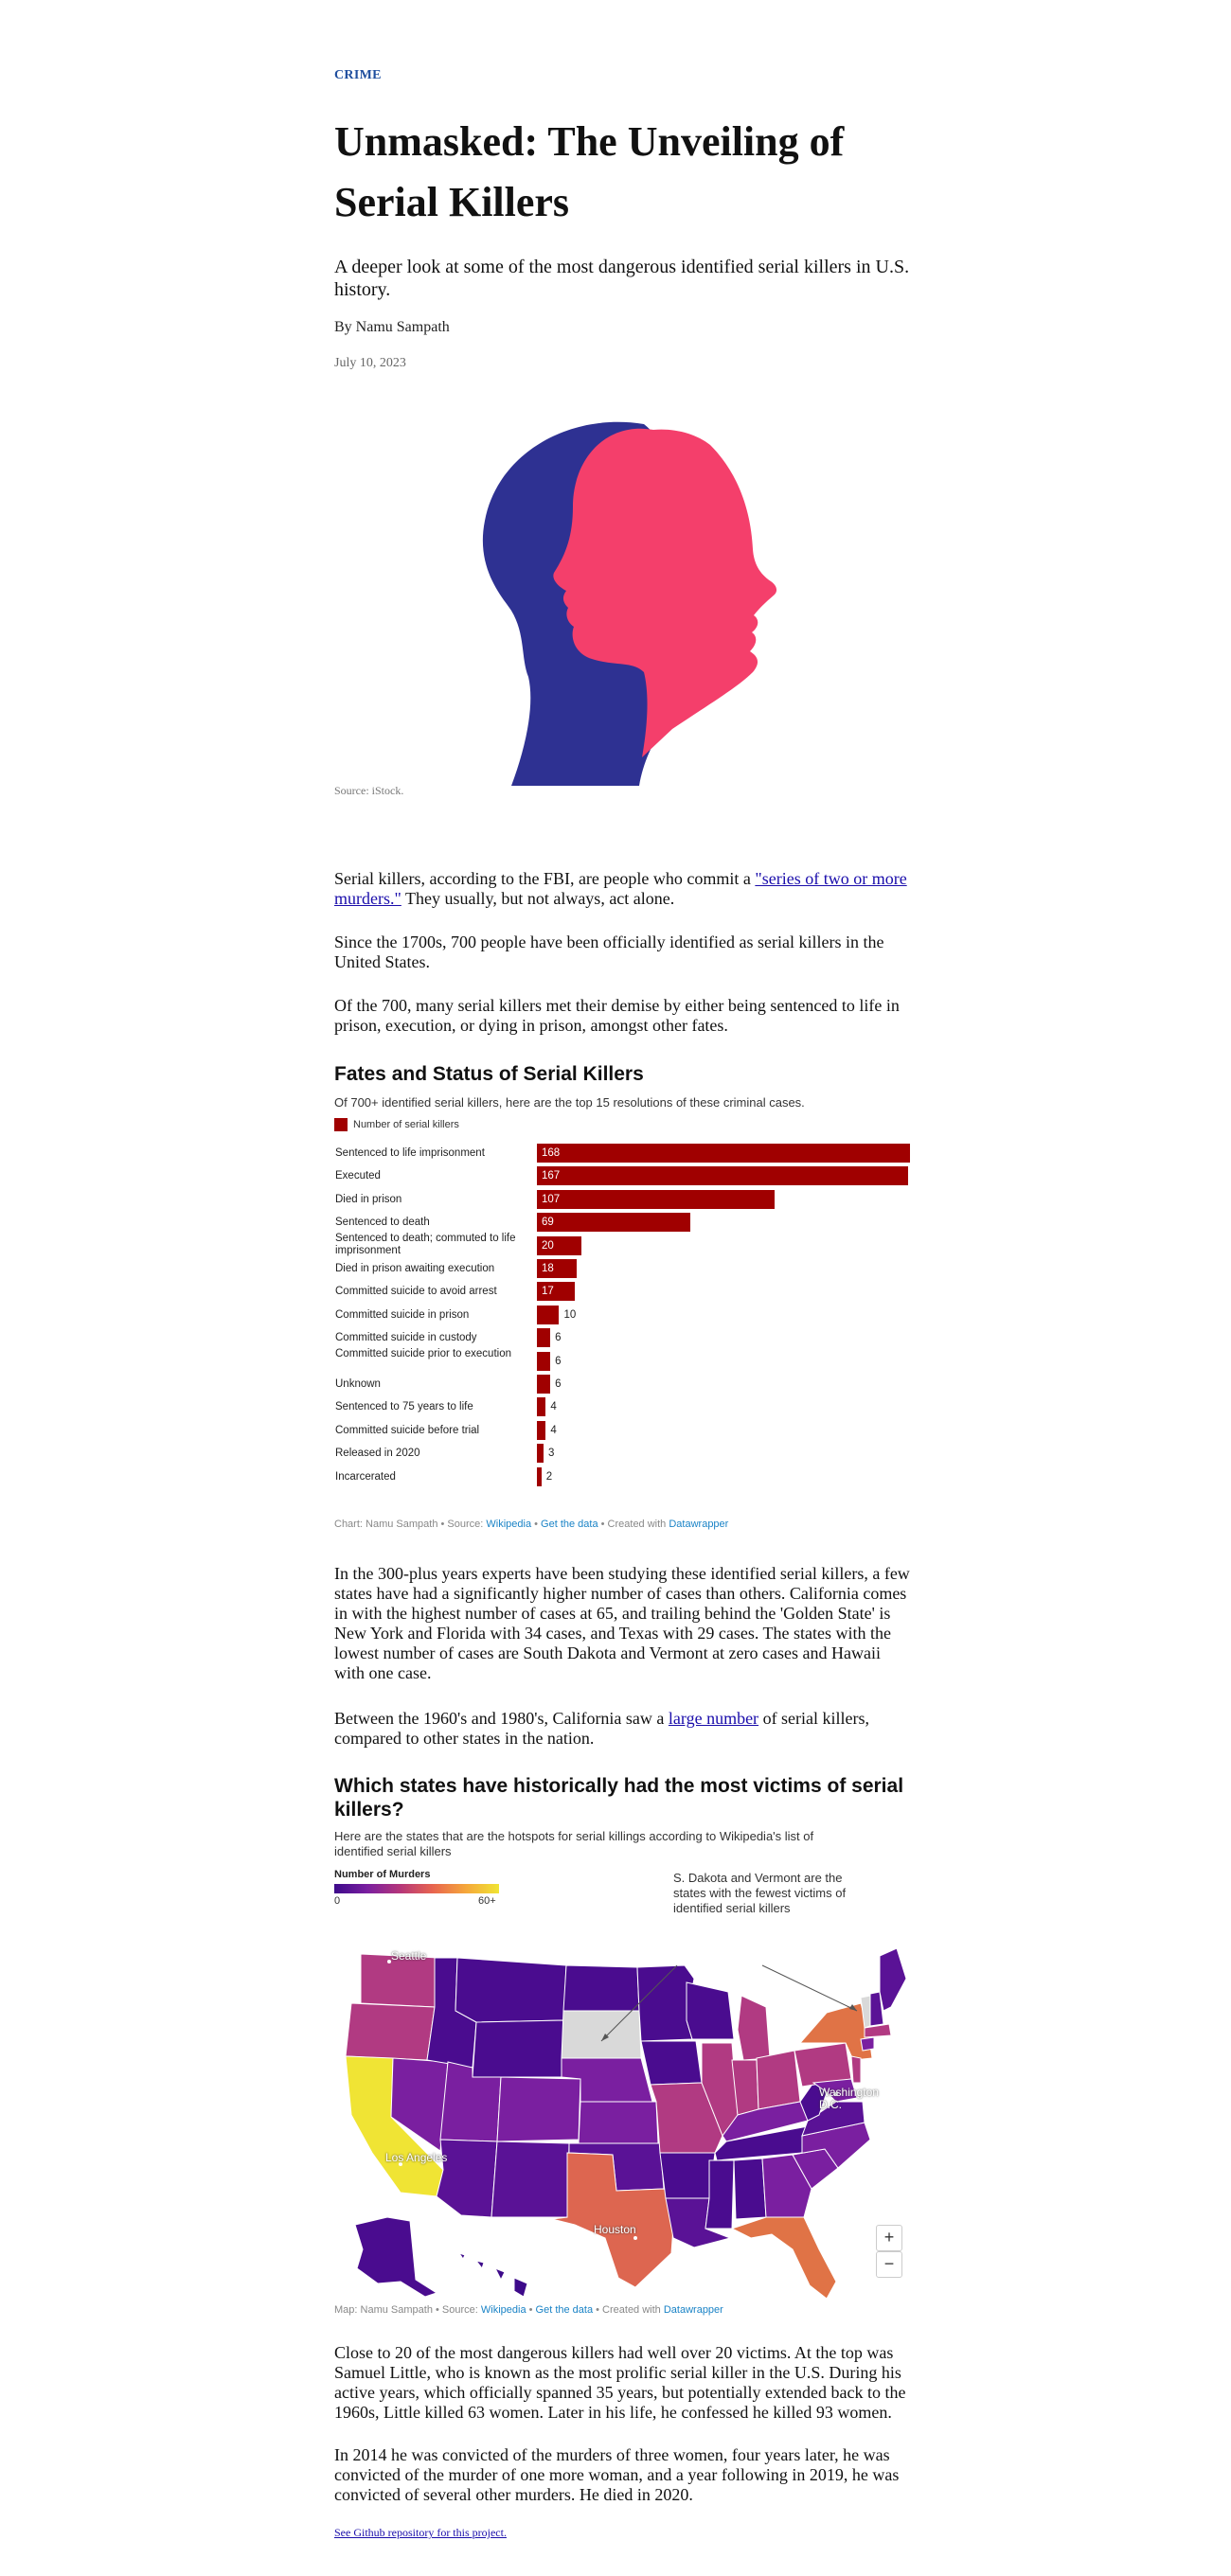 Image resolution: width=1231 pixels, height=2576 pixels. I want to click on bar-category-label: Died in prison awaiting execution, so click(415, 1269).